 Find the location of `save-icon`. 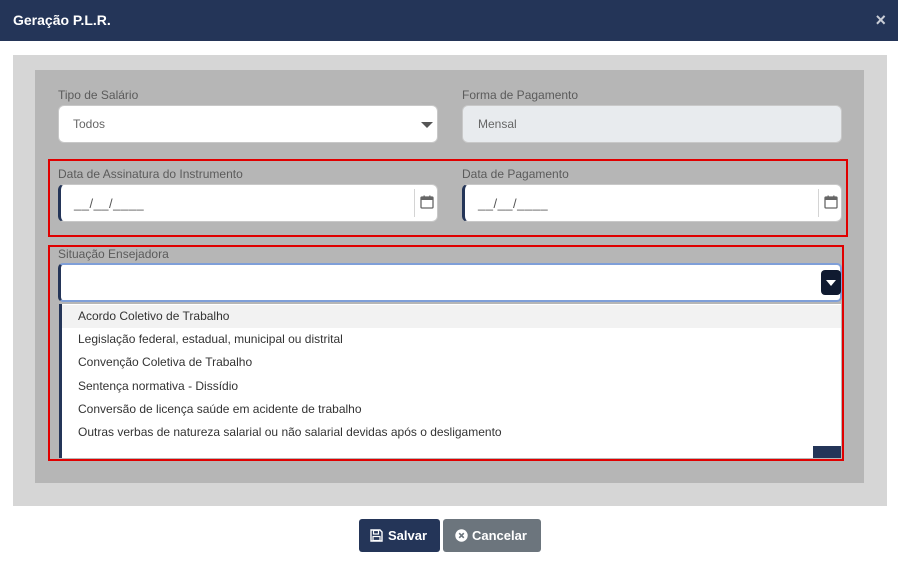

save-icon is located at coordinates (376, 535).